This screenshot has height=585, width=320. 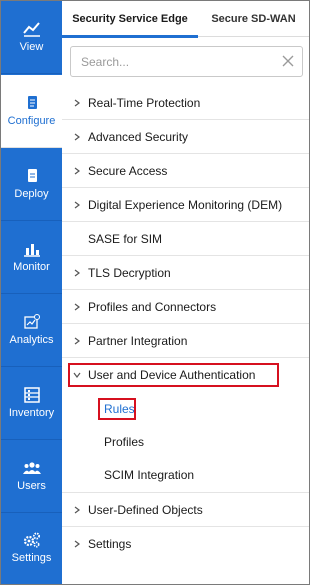 What do you see at coordinates (185, 544) in the screenshot?
I see `menu-item-settings: Settings` at bounding box center [185, 544].